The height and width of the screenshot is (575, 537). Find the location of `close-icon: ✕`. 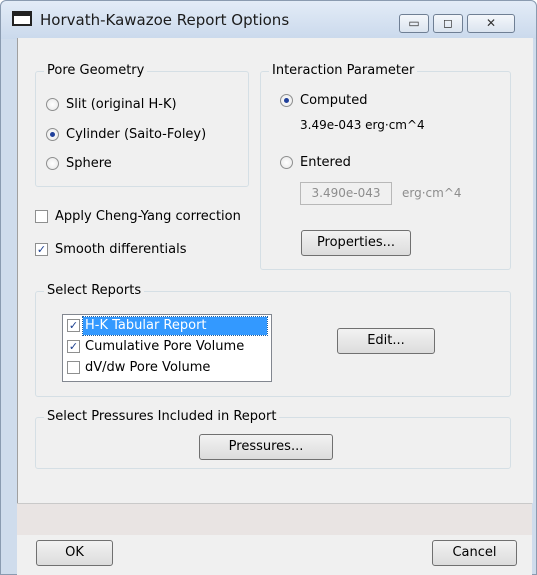

close-icon: ✕ is located at coordinates (491, 23).